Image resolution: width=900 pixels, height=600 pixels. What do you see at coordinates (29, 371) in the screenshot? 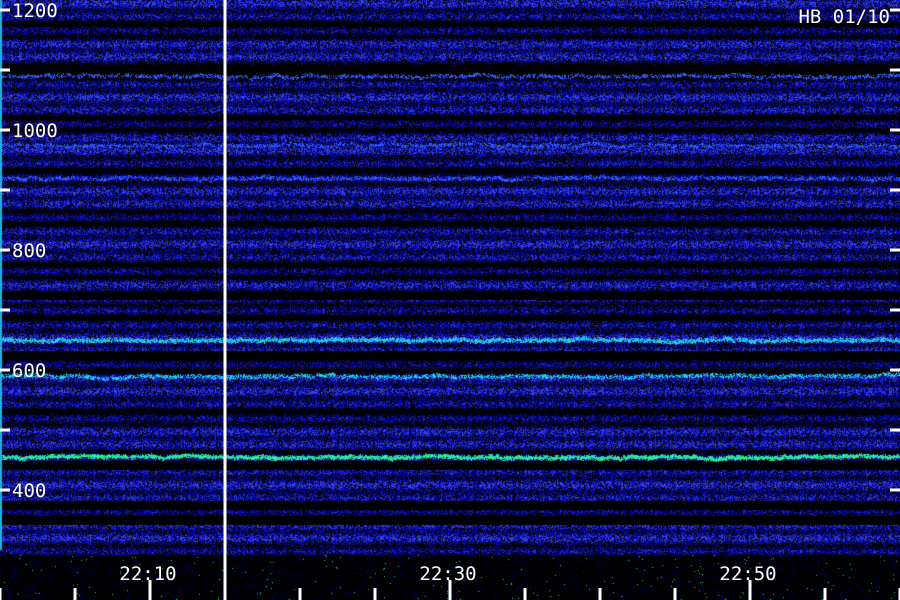
I see `y-tick-label: 600` at bounding box center [29, 371].